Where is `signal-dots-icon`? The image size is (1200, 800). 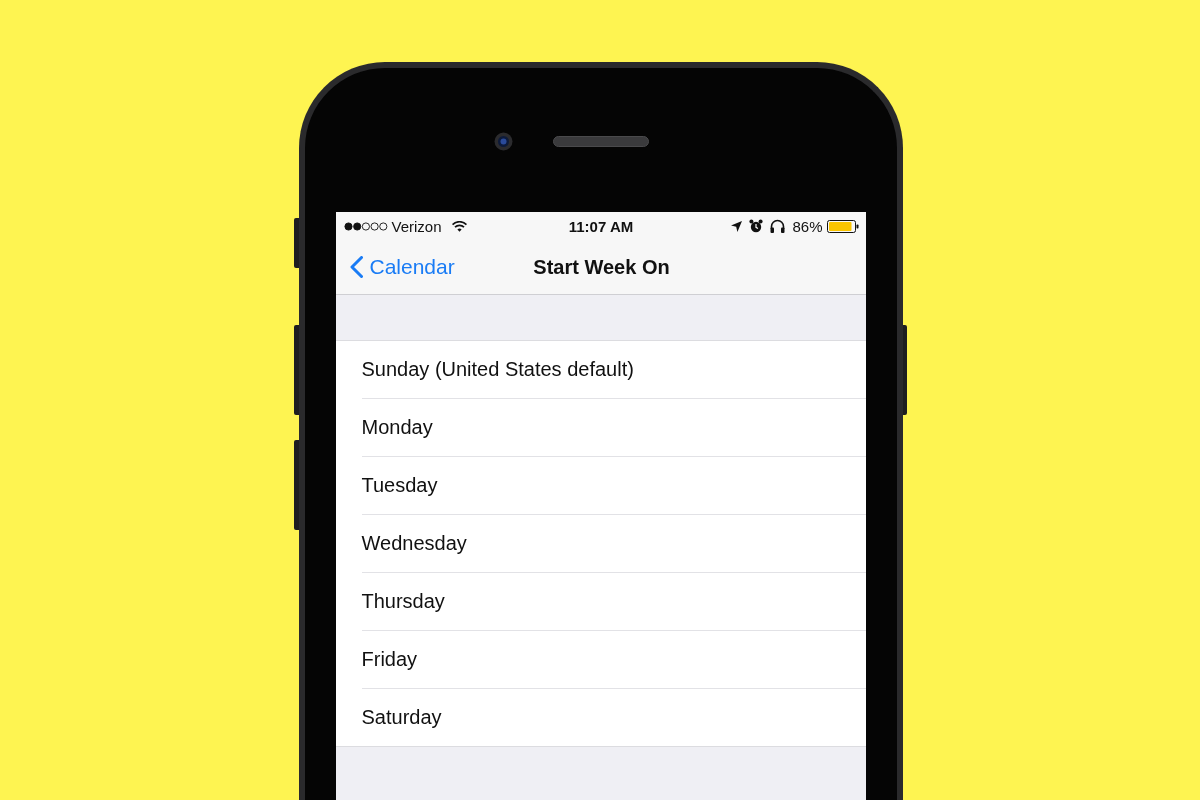 signal-dots-icon is located at coordinates (365, 226).